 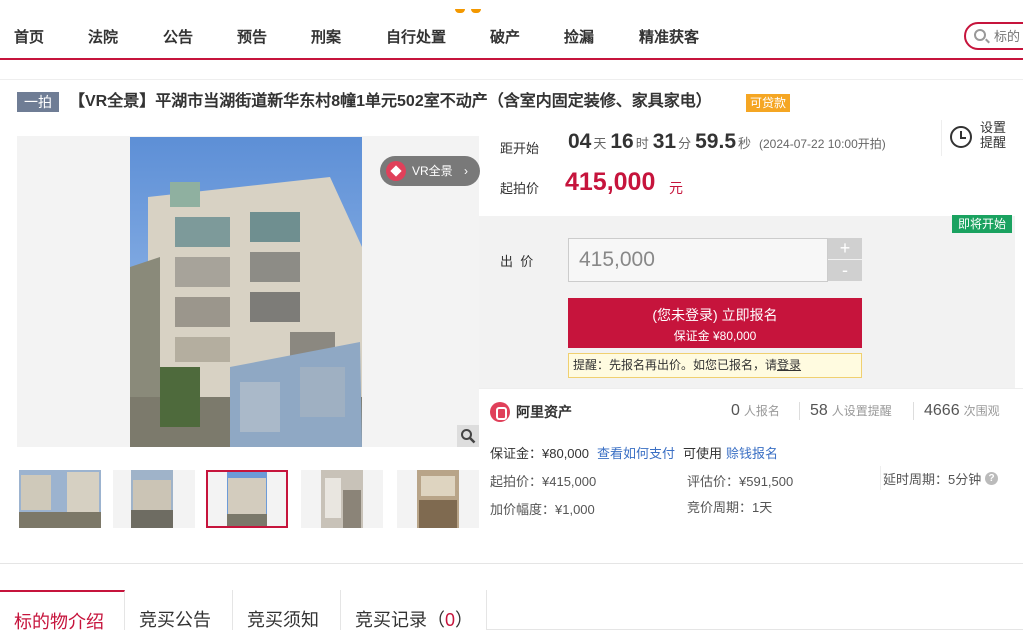 I want to click on detail-increment: 加价幅度：¥1,000, so click(x=542, y=509).